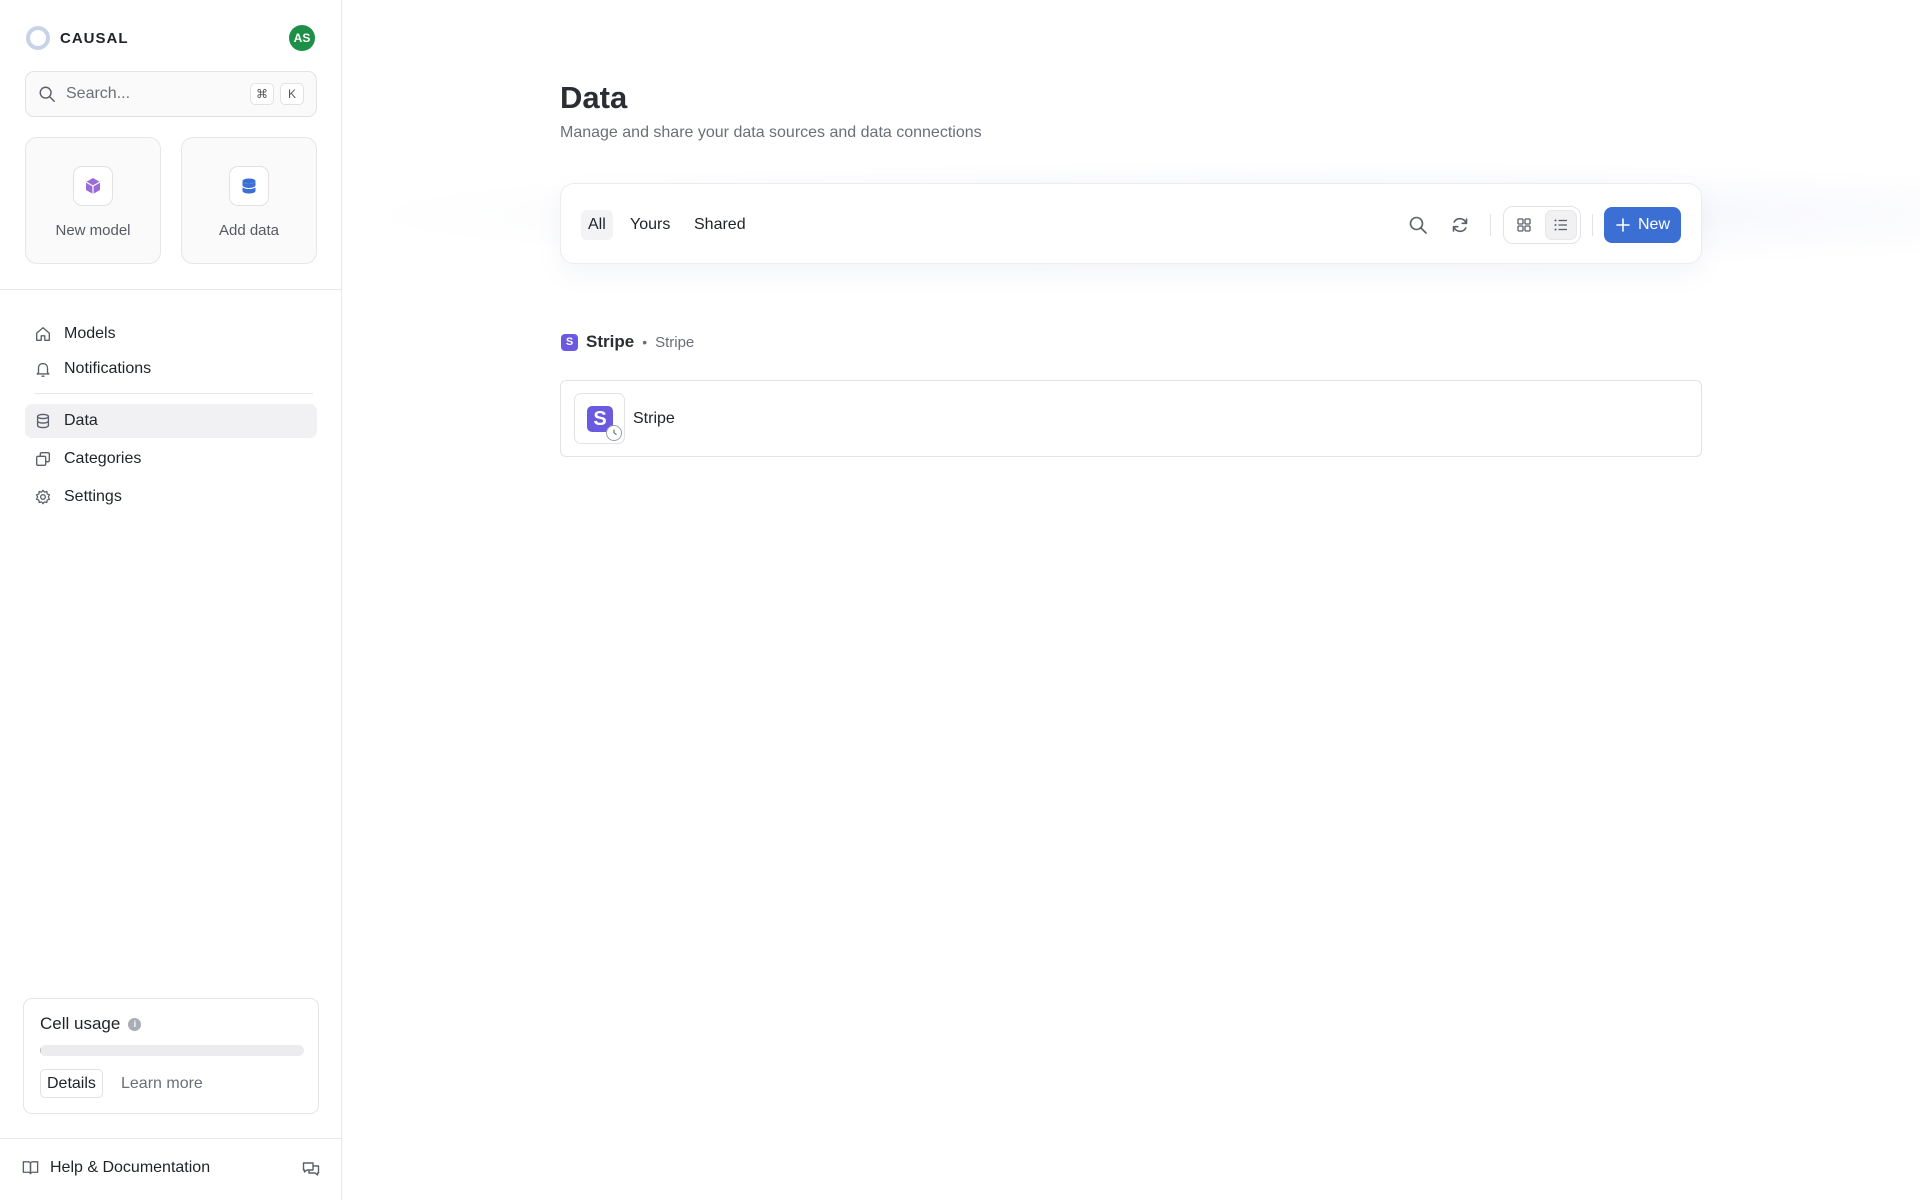  I want to click on search-input: Search... ⌘ K, so click(171, 94).